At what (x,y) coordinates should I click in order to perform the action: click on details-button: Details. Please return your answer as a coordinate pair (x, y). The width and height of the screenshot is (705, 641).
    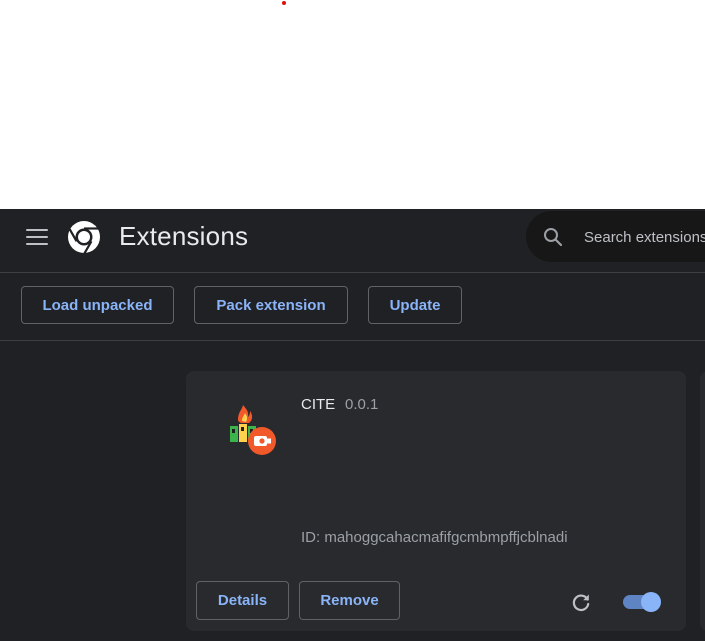
    Looking at the image, I should click on (242, 600).